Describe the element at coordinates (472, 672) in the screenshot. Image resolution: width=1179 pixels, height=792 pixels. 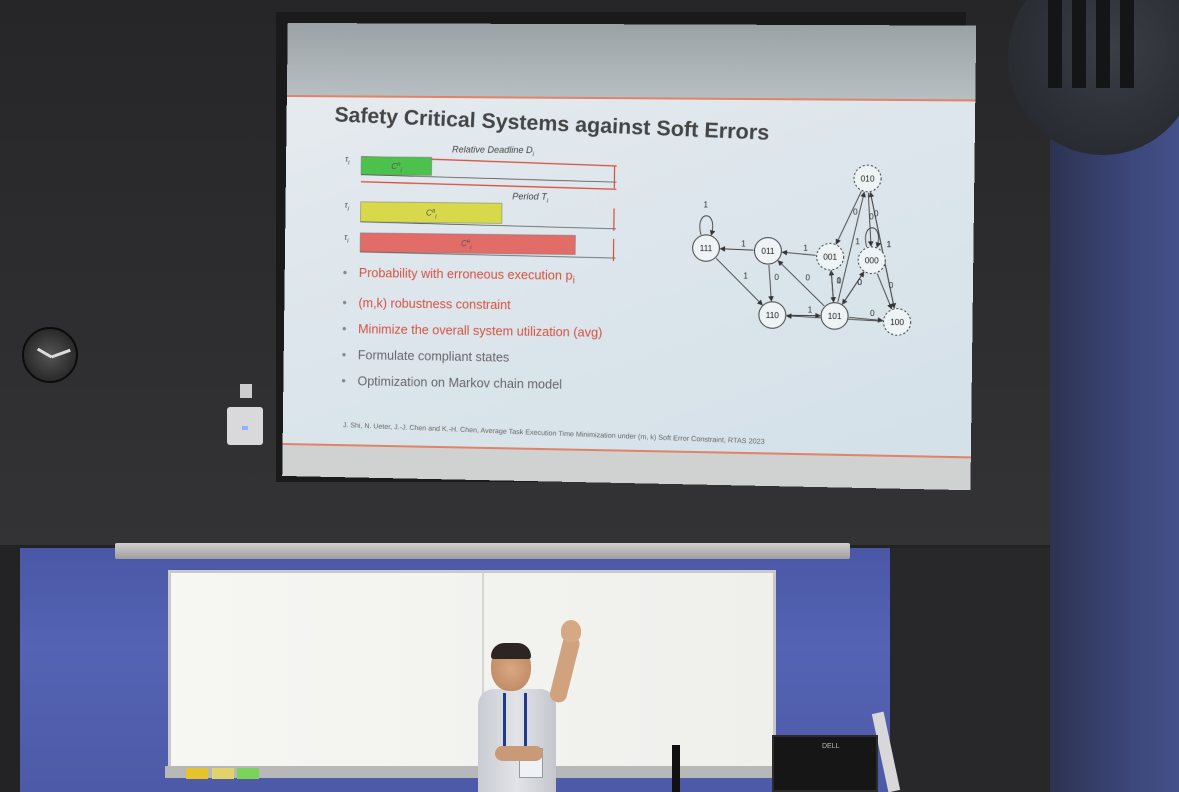
I see `whiteboard` at that location.